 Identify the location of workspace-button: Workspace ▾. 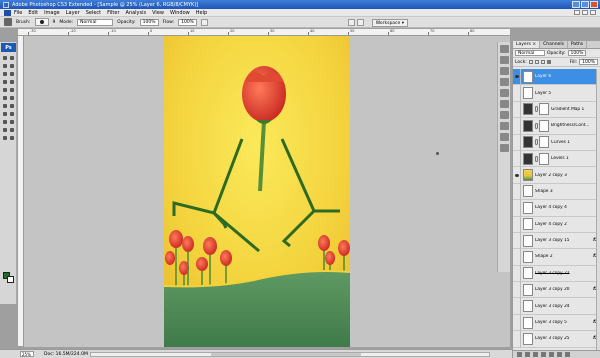
(389, 23).